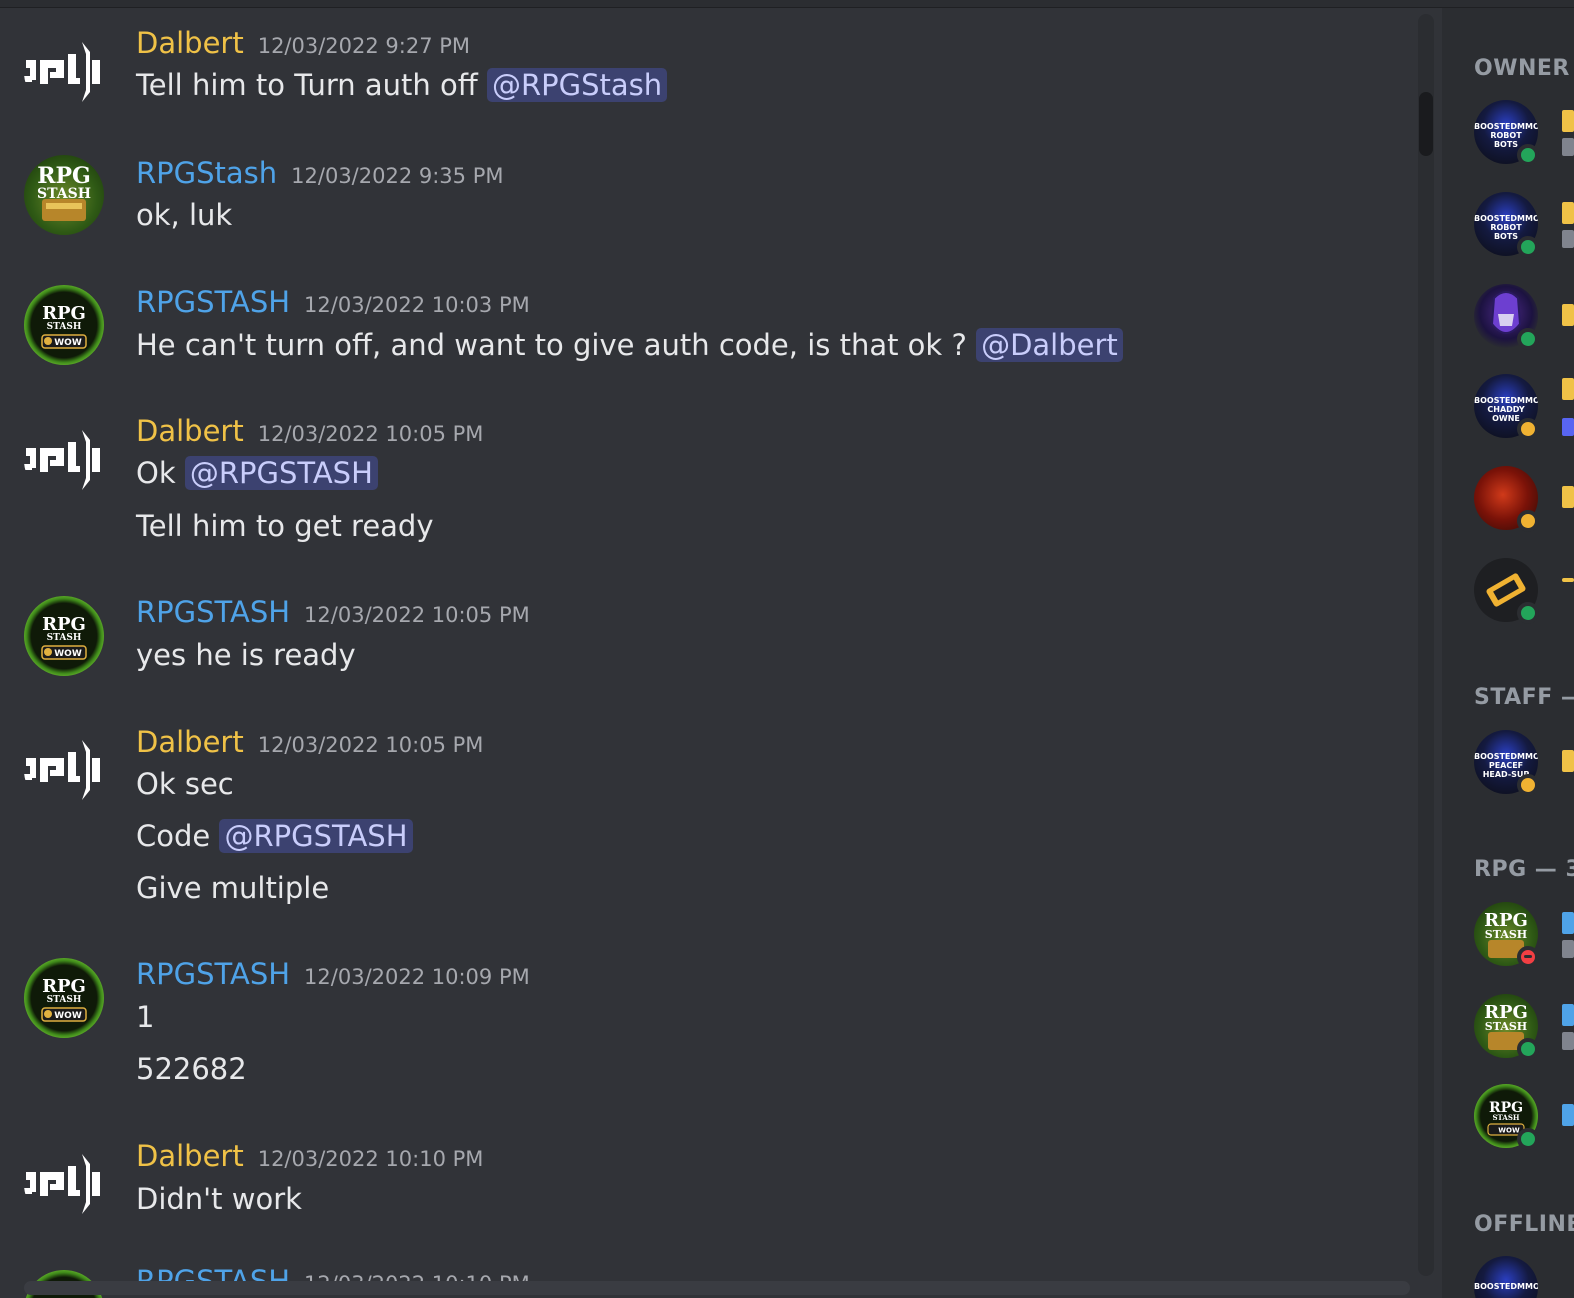 Image resolution: width=1574 pixels, height=1298 pixels. I want to click on timestamp: 12/03/2022 10:10 PM, so click(370, 1159).